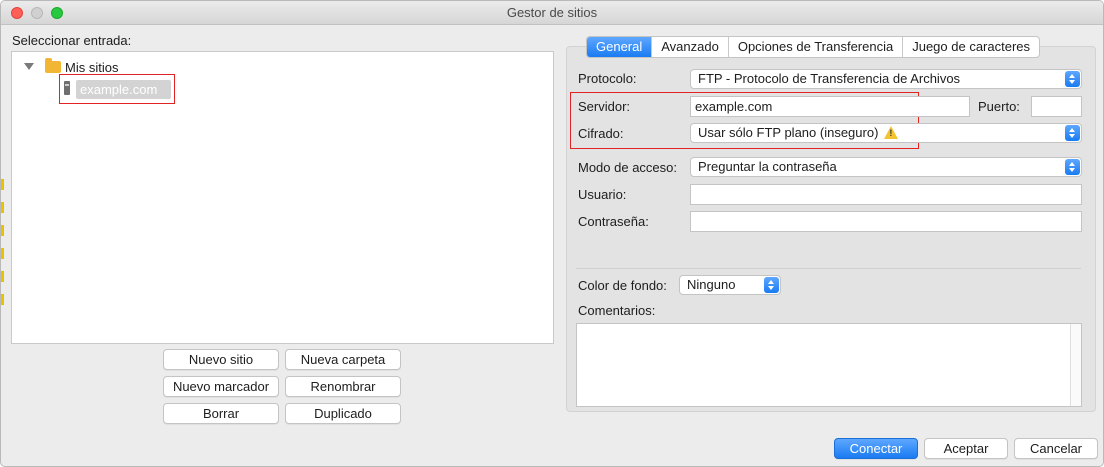 This screenshot has height=467, width=1104. Describe the element at coordinates (72, 40) in the screenshot. I see `select-entry-label: Seleccionar entrada:` at that location.